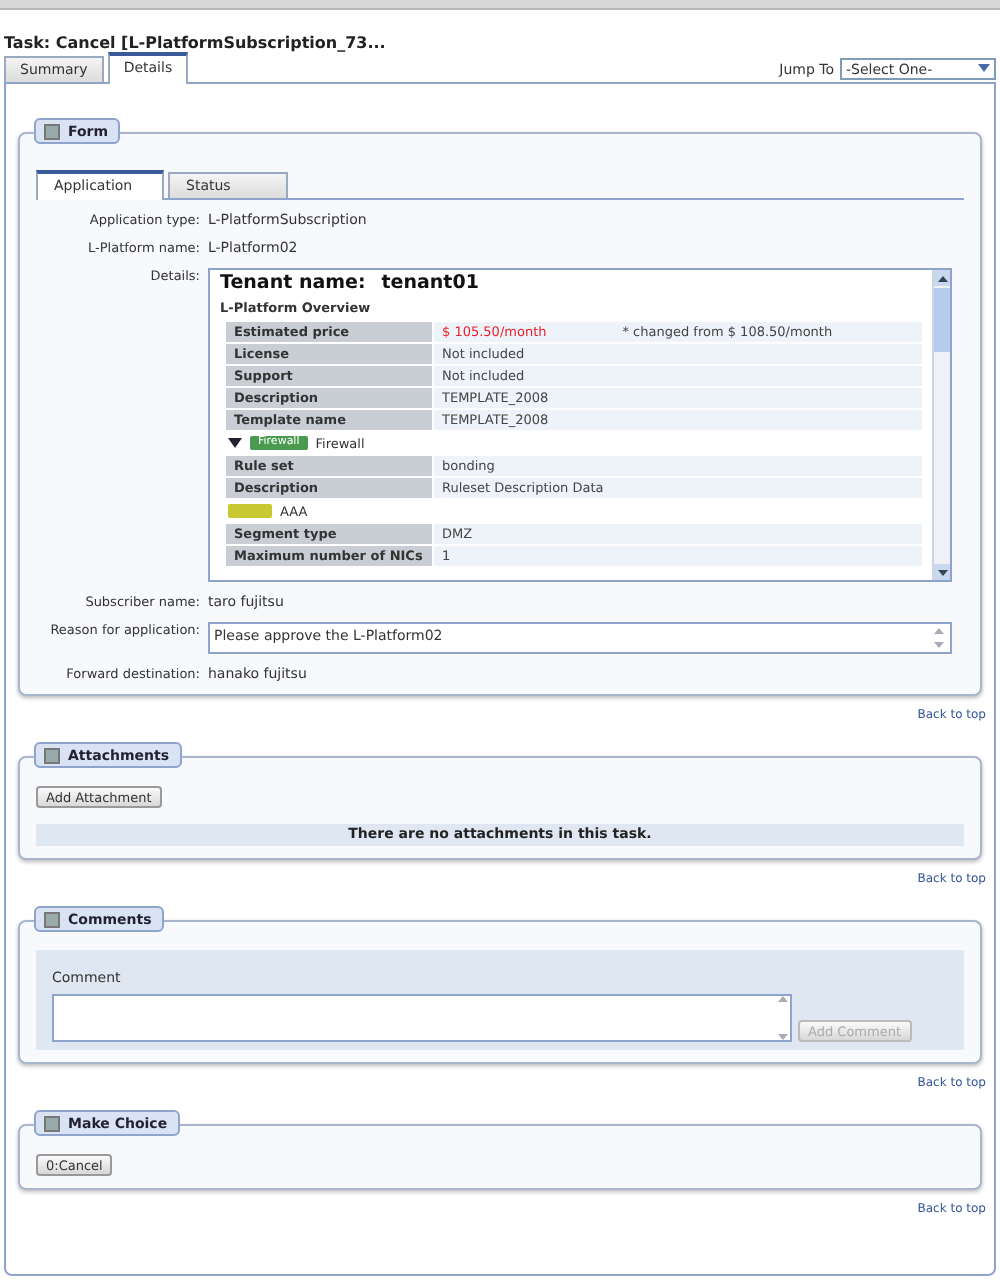  I want to click on expanded-icon, so click(235, 443).